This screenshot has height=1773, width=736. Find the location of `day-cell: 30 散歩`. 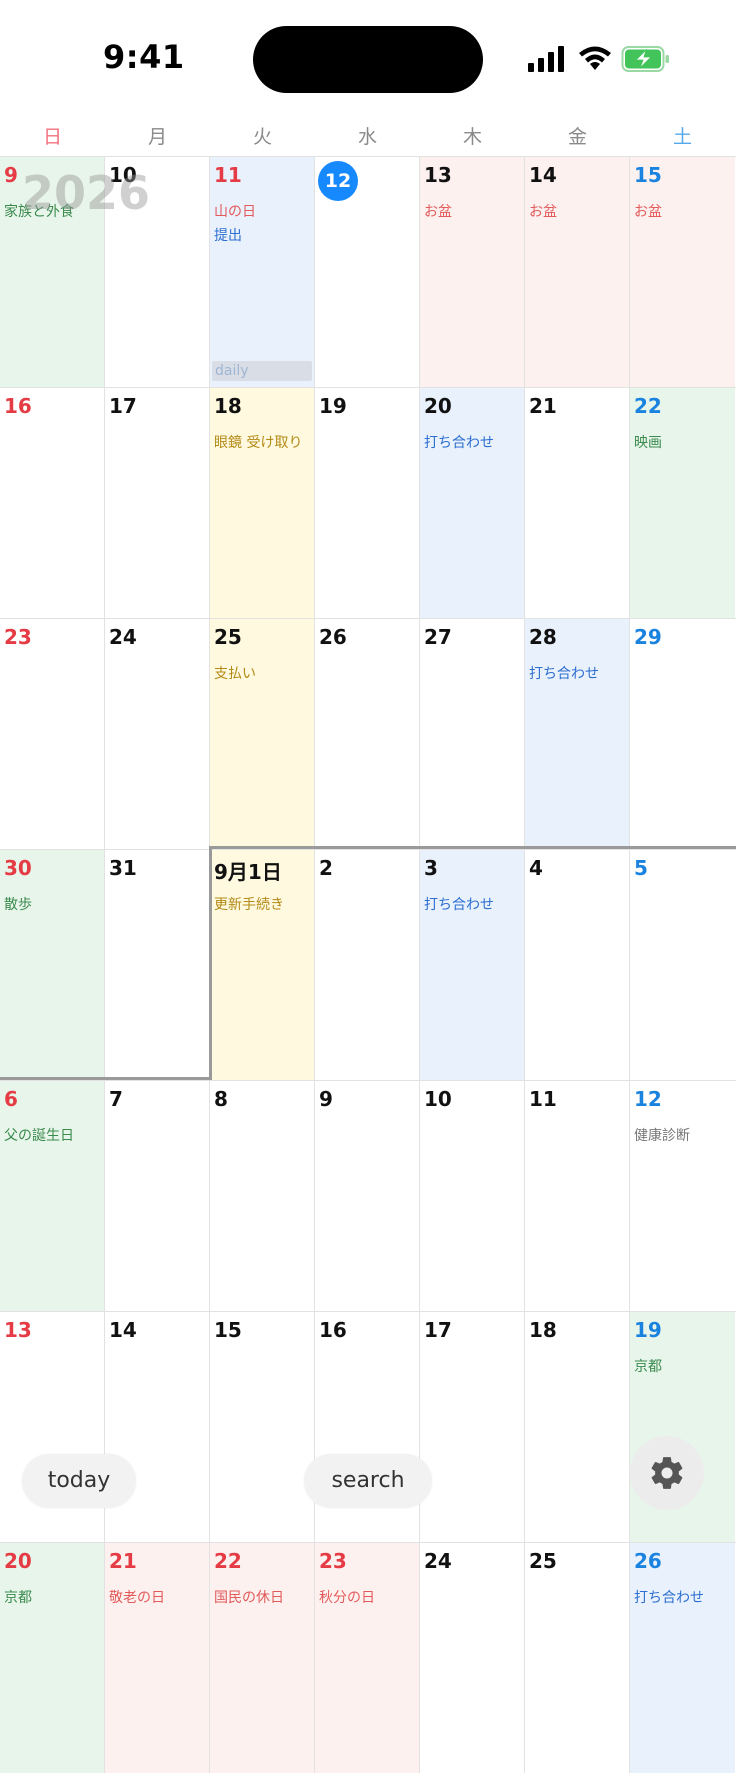

day-cell: 30 散歩 is located at coordinates (52, 965).